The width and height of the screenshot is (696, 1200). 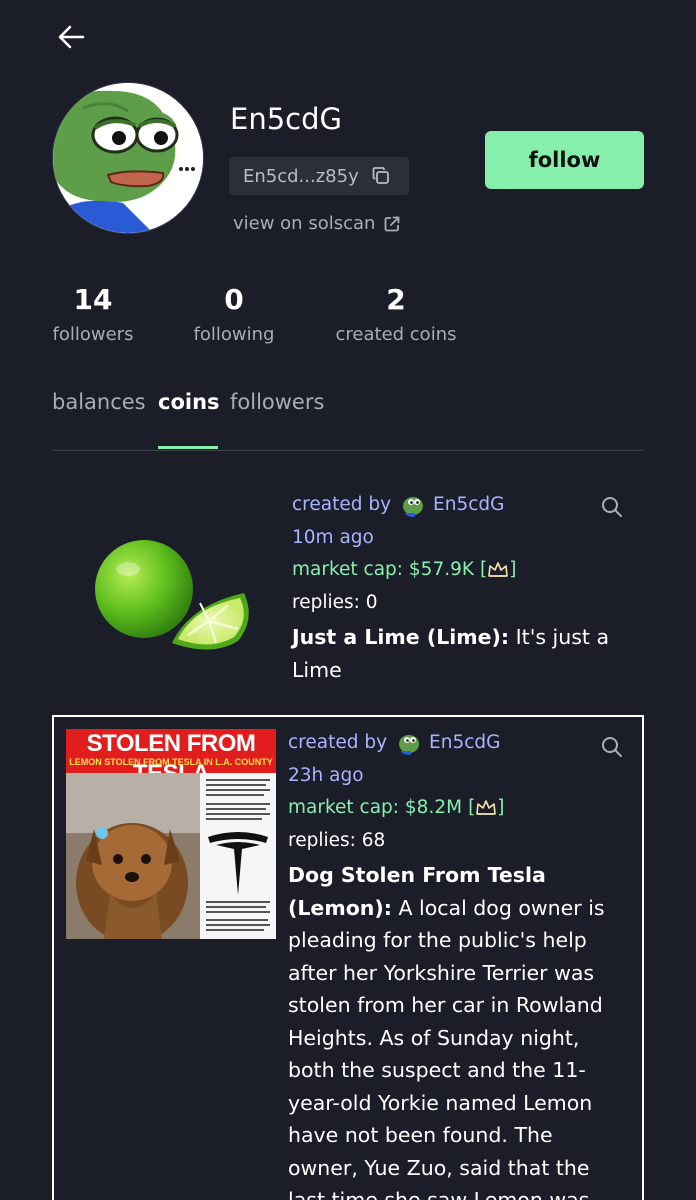 I want to click on wallet-address: En5cd...z85y, so click(x=301, y=176).